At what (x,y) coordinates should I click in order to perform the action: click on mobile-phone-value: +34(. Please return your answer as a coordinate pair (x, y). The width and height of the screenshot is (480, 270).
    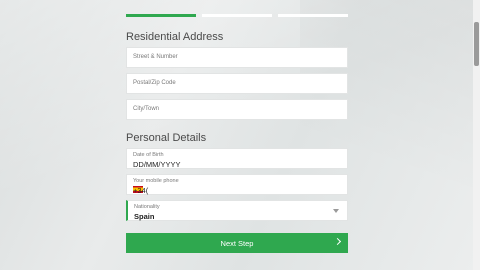
    Looking at the image, I should click on (141, 190).